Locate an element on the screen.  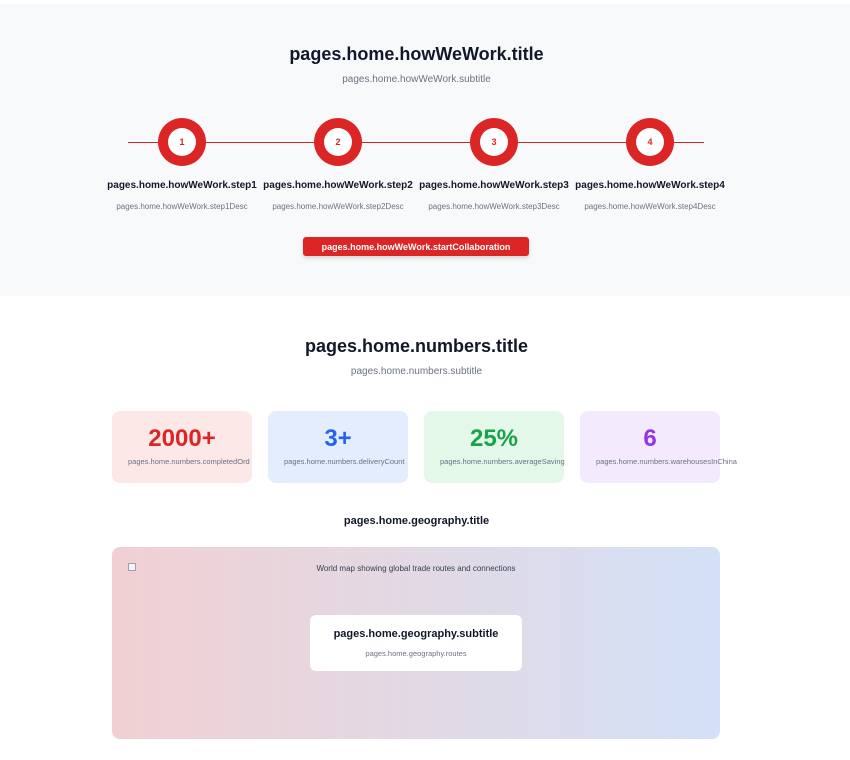
step-4-badge: 4 is located at coordinates (650, 142).